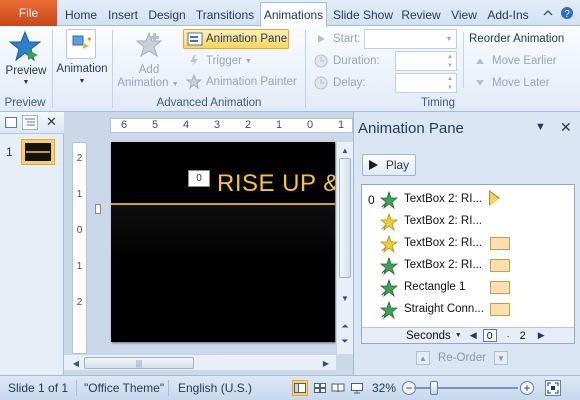 Image resolution: width=580 pixels, height=400 pixels. Describe the element at coordinates (81, 44) in the screenshot. I see `animation-gallery-icon: ✦` at that location.